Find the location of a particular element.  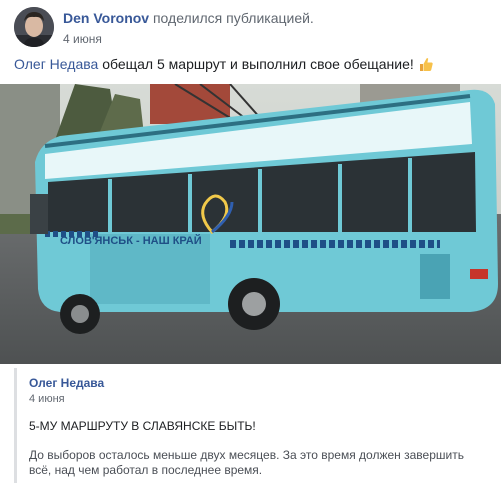

share-action-text: поделился публикацией. is located at coordinates (233, 18).